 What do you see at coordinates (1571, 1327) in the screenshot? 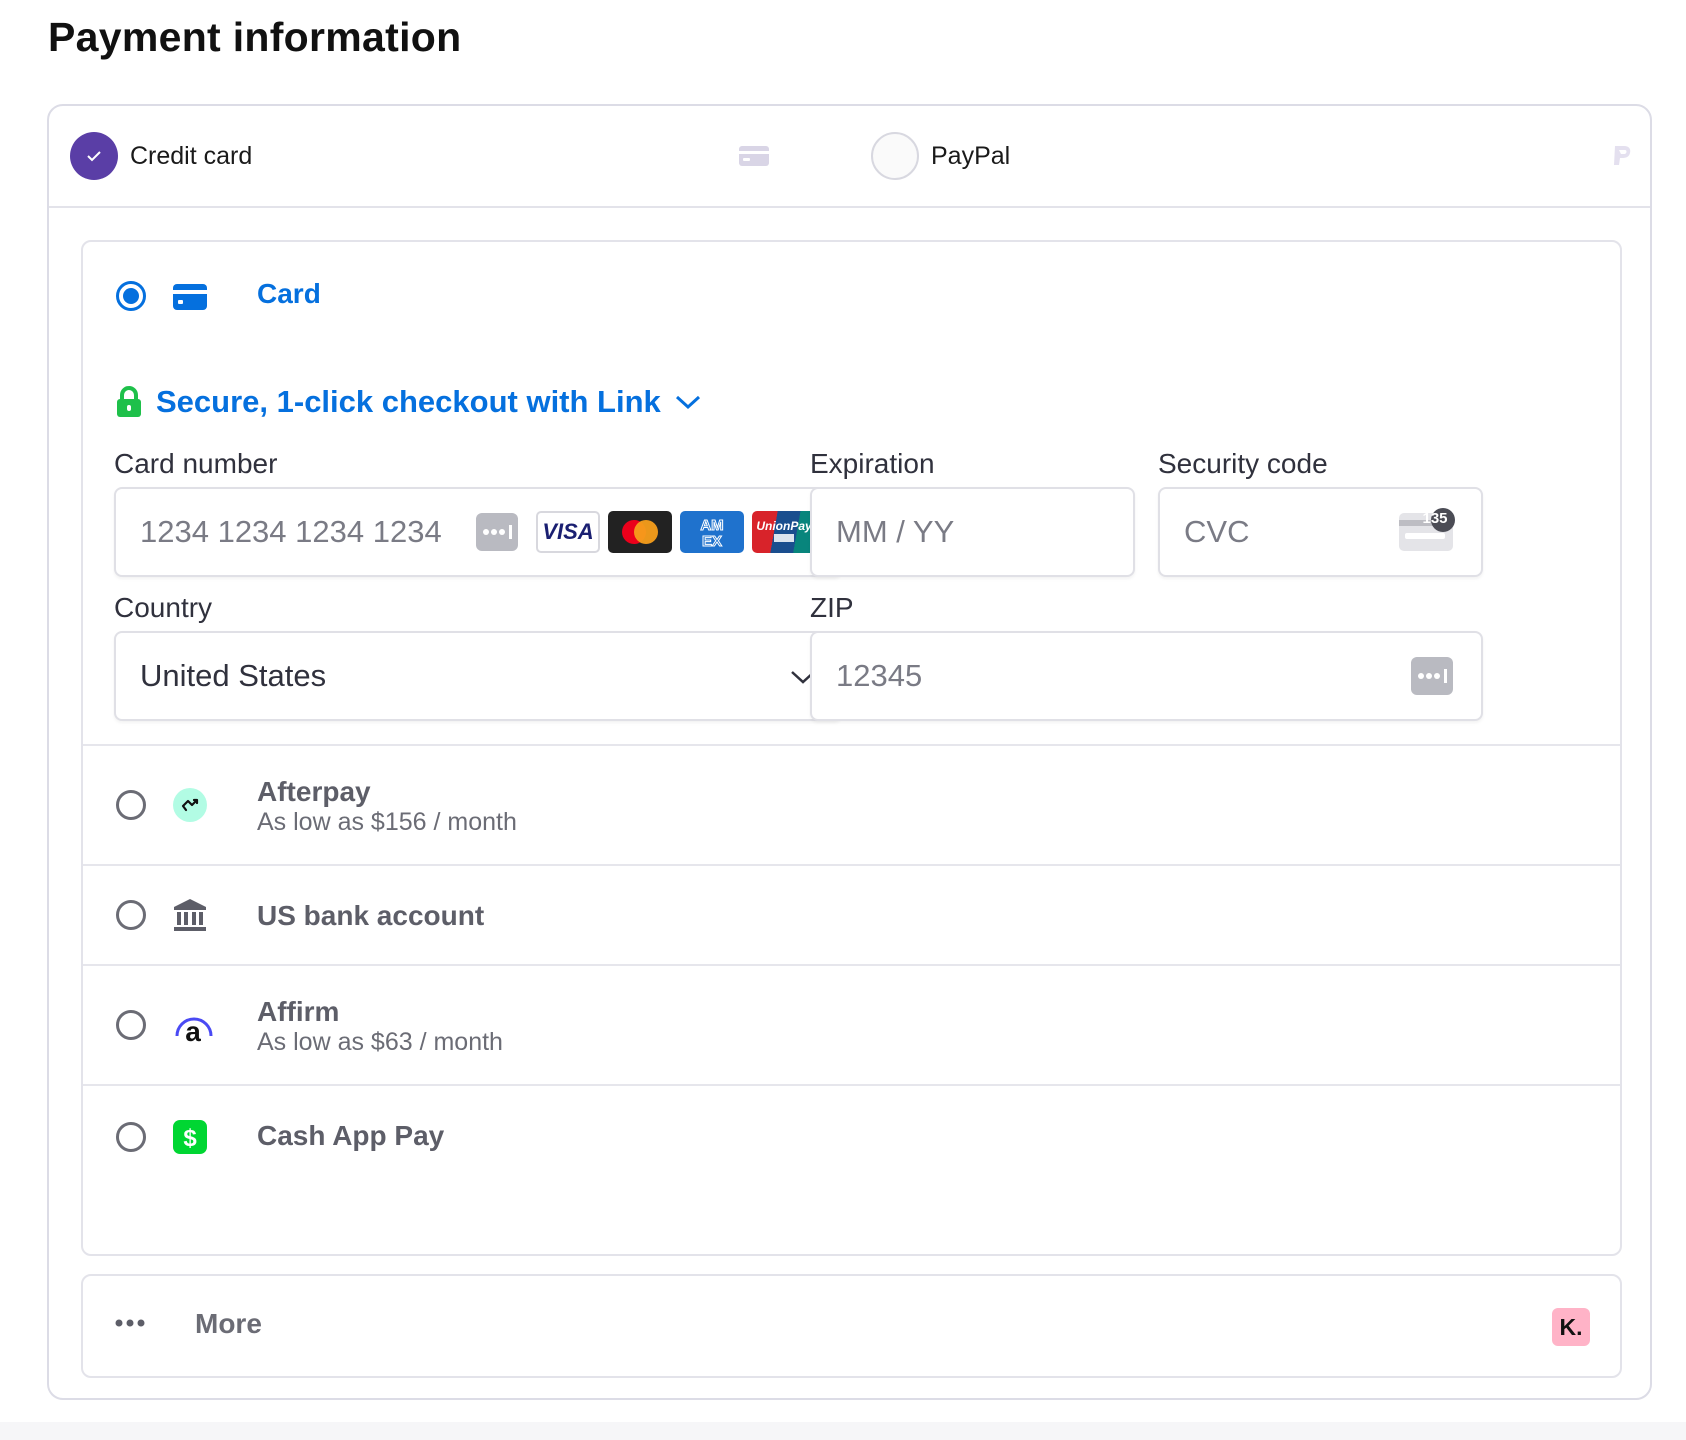
I see `klarna-icon: K.` at bounding box center [1571, 1327].